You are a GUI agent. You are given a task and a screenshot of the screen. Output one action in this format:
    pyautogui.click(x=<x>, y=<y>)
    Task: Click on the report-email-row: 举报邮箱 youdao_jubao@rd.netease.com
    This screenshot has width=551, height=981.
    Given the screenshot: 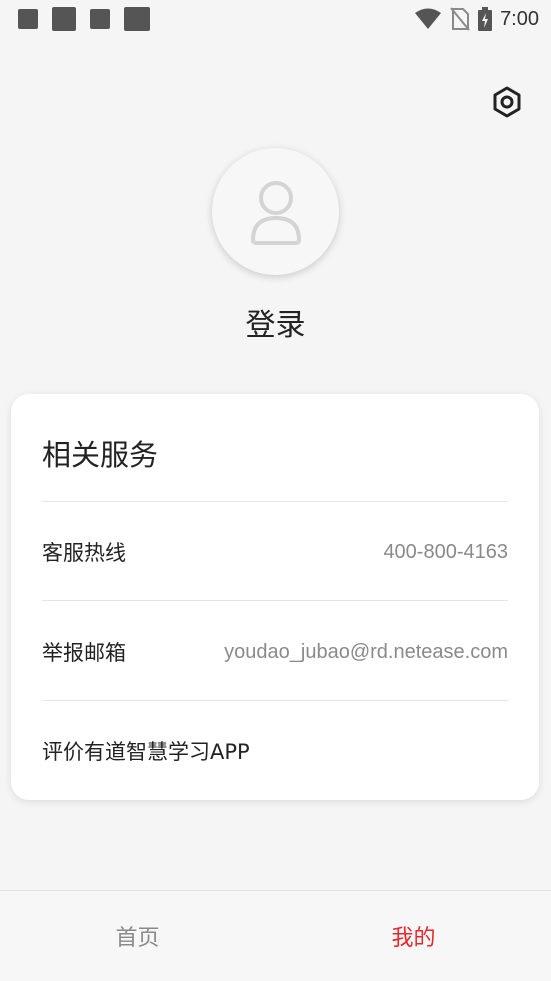 What is the action you would take?
    pyautogui.click(x=275, y=652)
    